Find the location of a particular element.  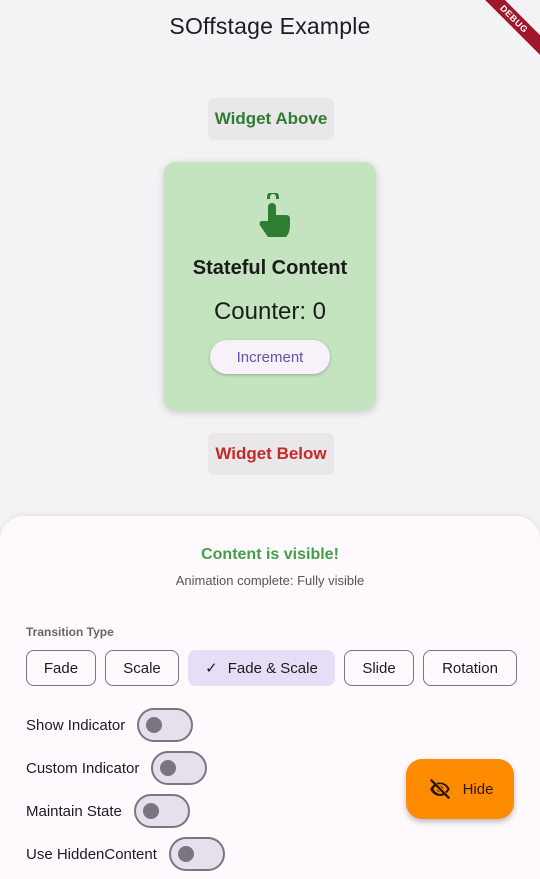

chip-label: Rotation is located at coordinates (470, 668).